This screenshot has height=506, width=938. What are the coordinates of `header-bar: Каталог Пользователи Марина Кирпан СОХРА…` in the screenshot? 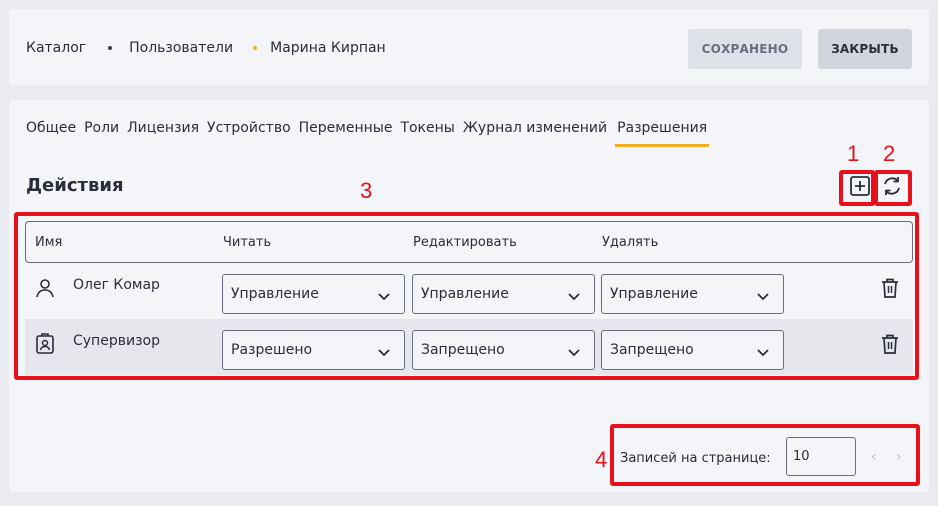 It's located at (469, 47).